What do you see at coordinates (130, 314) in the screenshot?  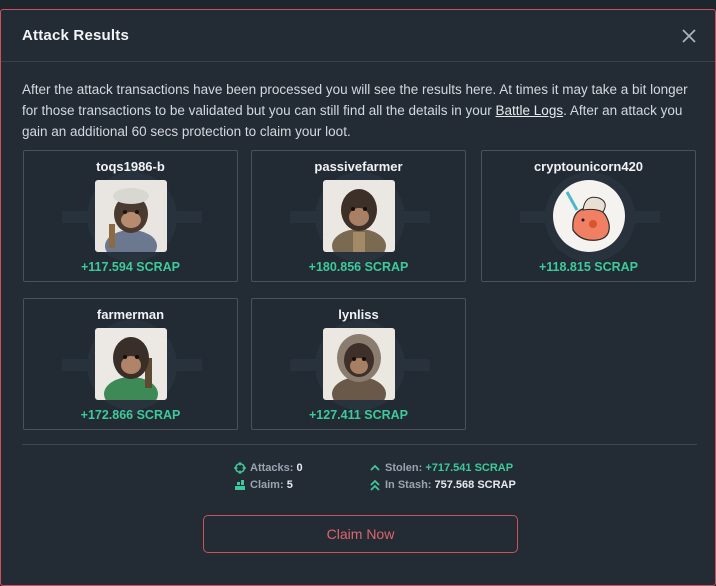 I see `player-name: farmerman` at bounding box center [130, 314].